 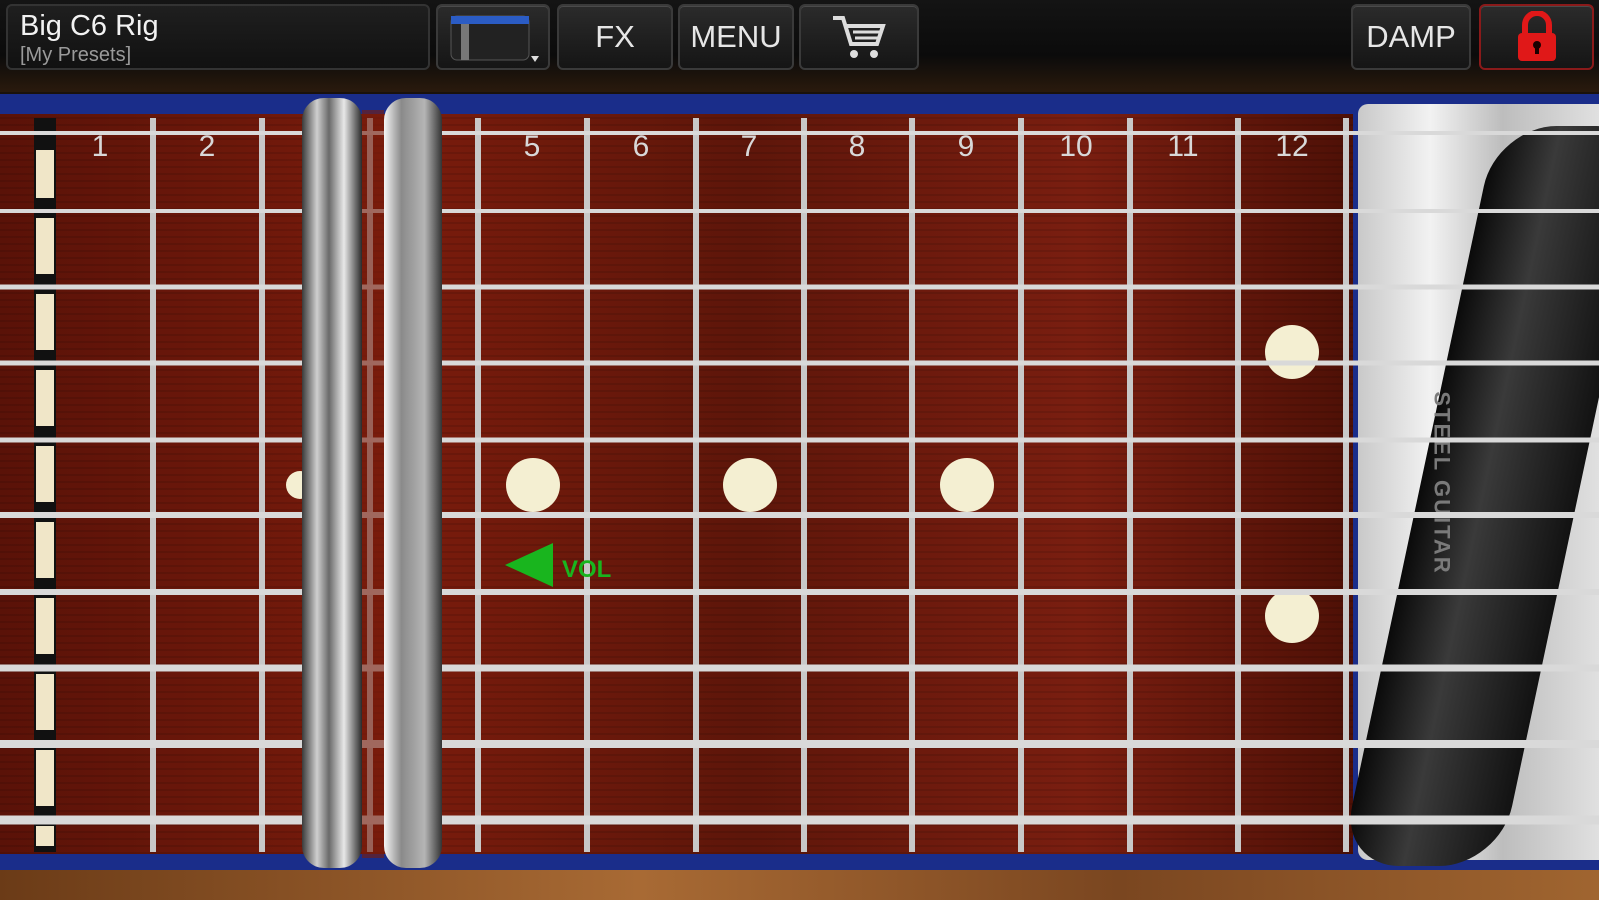 I want to click on volume-arrow-icon, so click(x=529, y=565).